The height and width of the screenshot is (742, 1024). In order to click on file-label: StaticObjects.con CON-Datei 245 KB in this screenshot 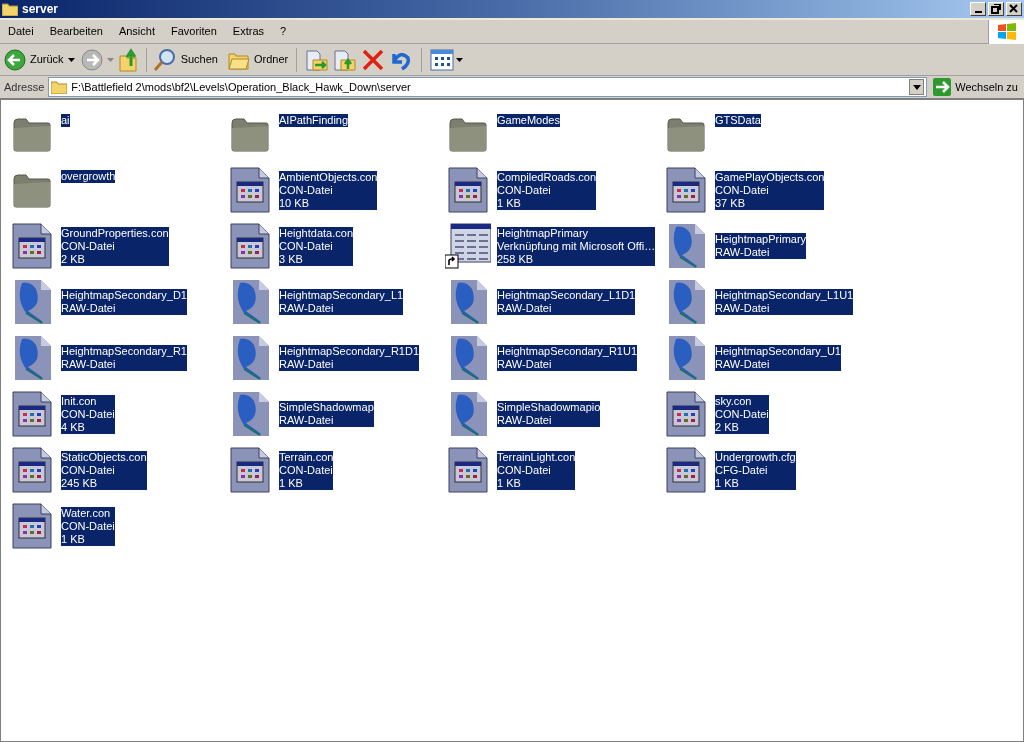, I will do `click(104, 470)`.